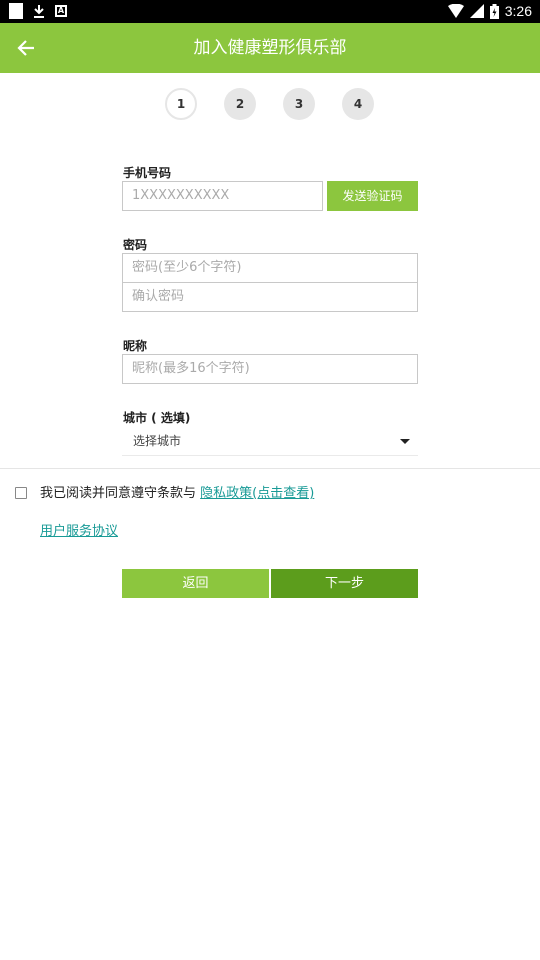  What do you see at coordinates (299, 104) in the screenshot?
I see `step-3: 3` at bounding box center [299, 104].